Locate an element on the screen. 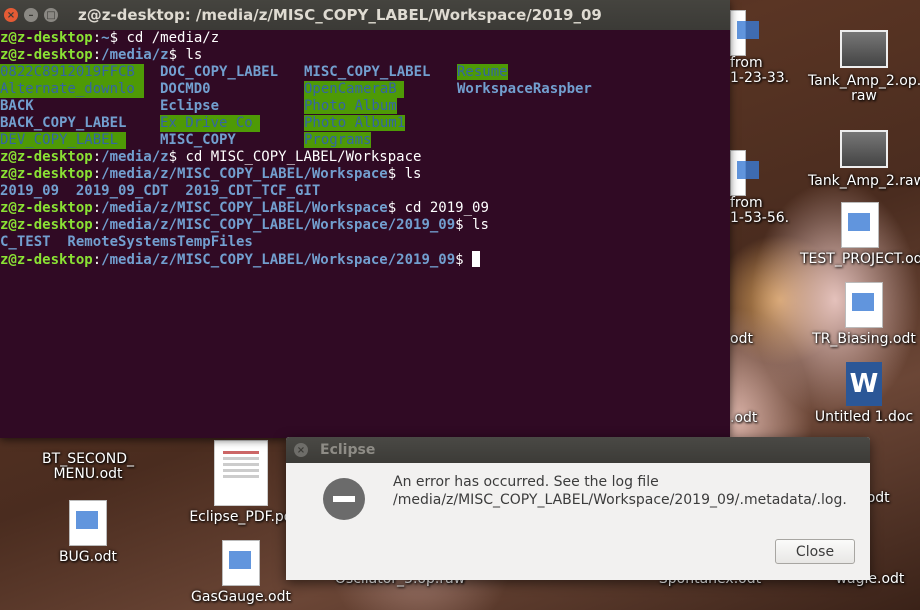 This screenshot has width=920, height=610. icon-label: 1-53-56. is located at coordinates (760, 218).